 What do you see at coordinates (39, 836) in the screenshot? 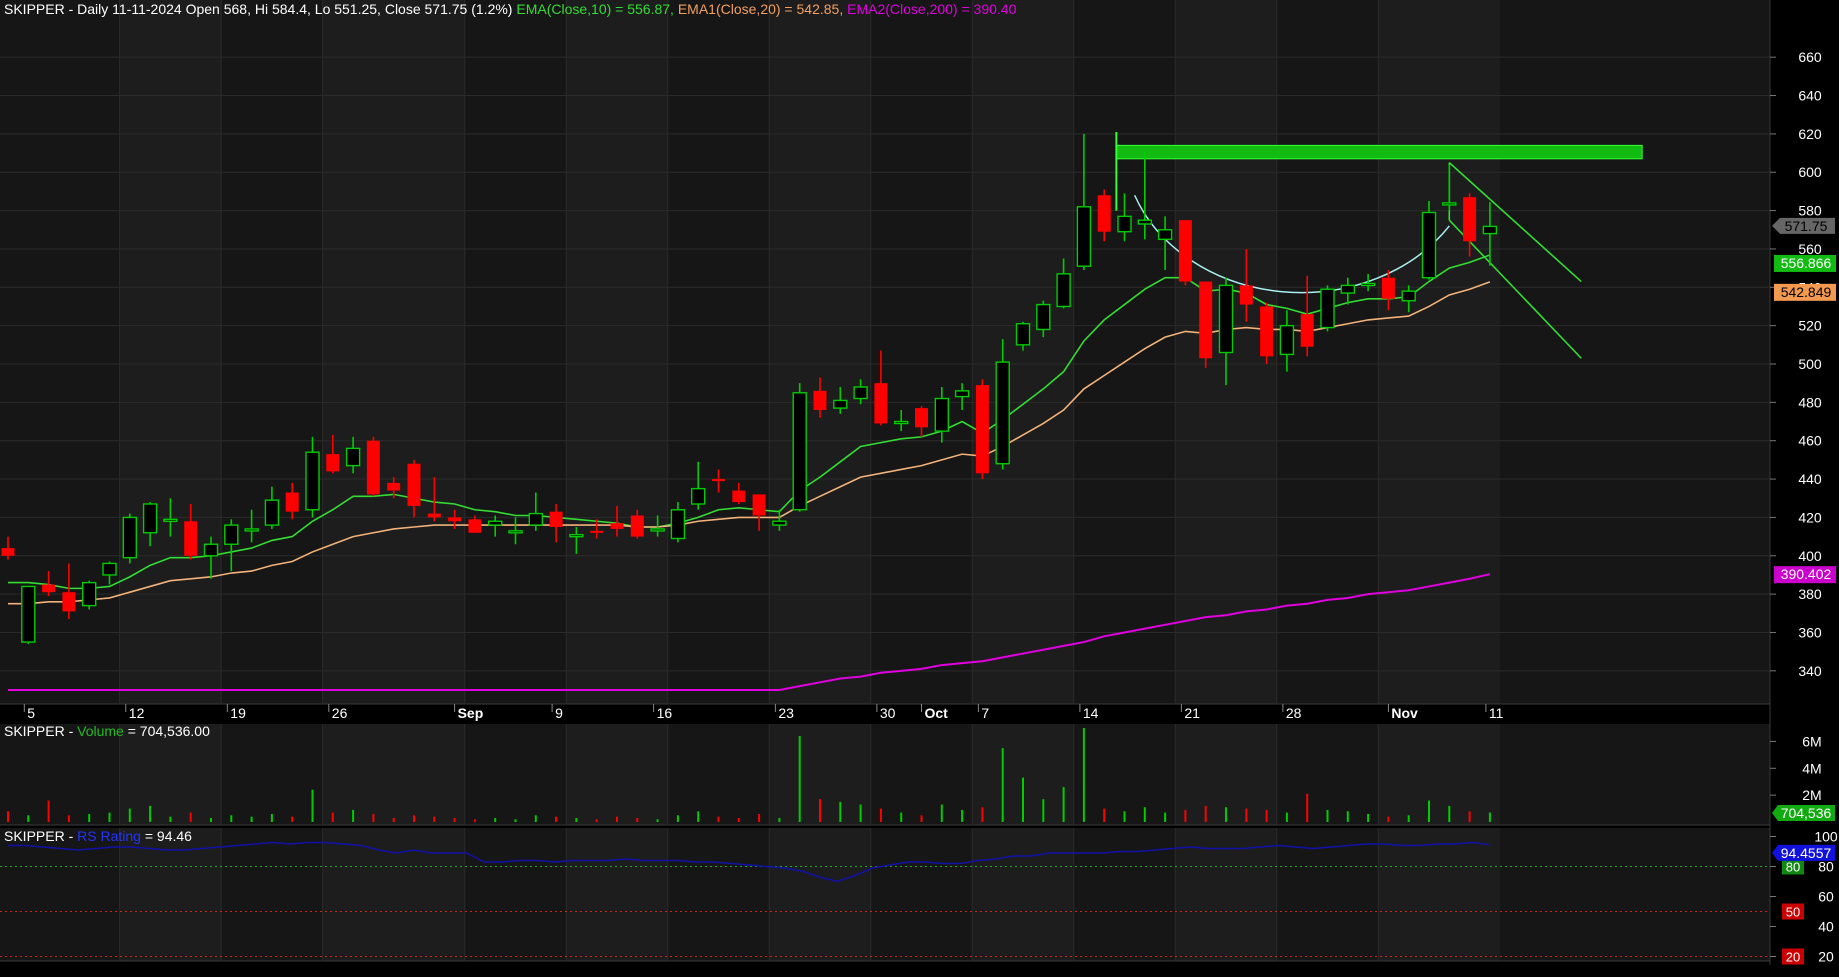
I see `rs-symbol: SKIPPER -` at bounding box center [39, 836].